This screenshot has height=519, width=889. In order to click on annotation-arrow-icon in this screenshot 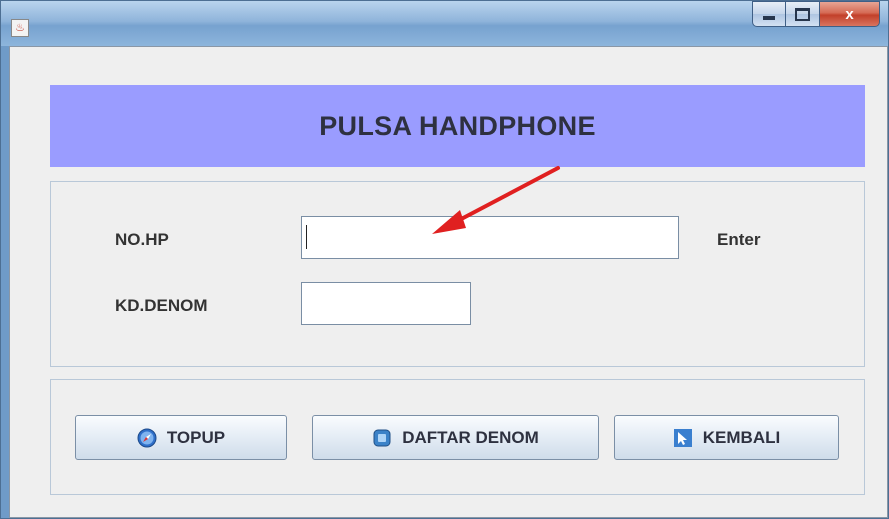, I will do `click(496, 200)`.